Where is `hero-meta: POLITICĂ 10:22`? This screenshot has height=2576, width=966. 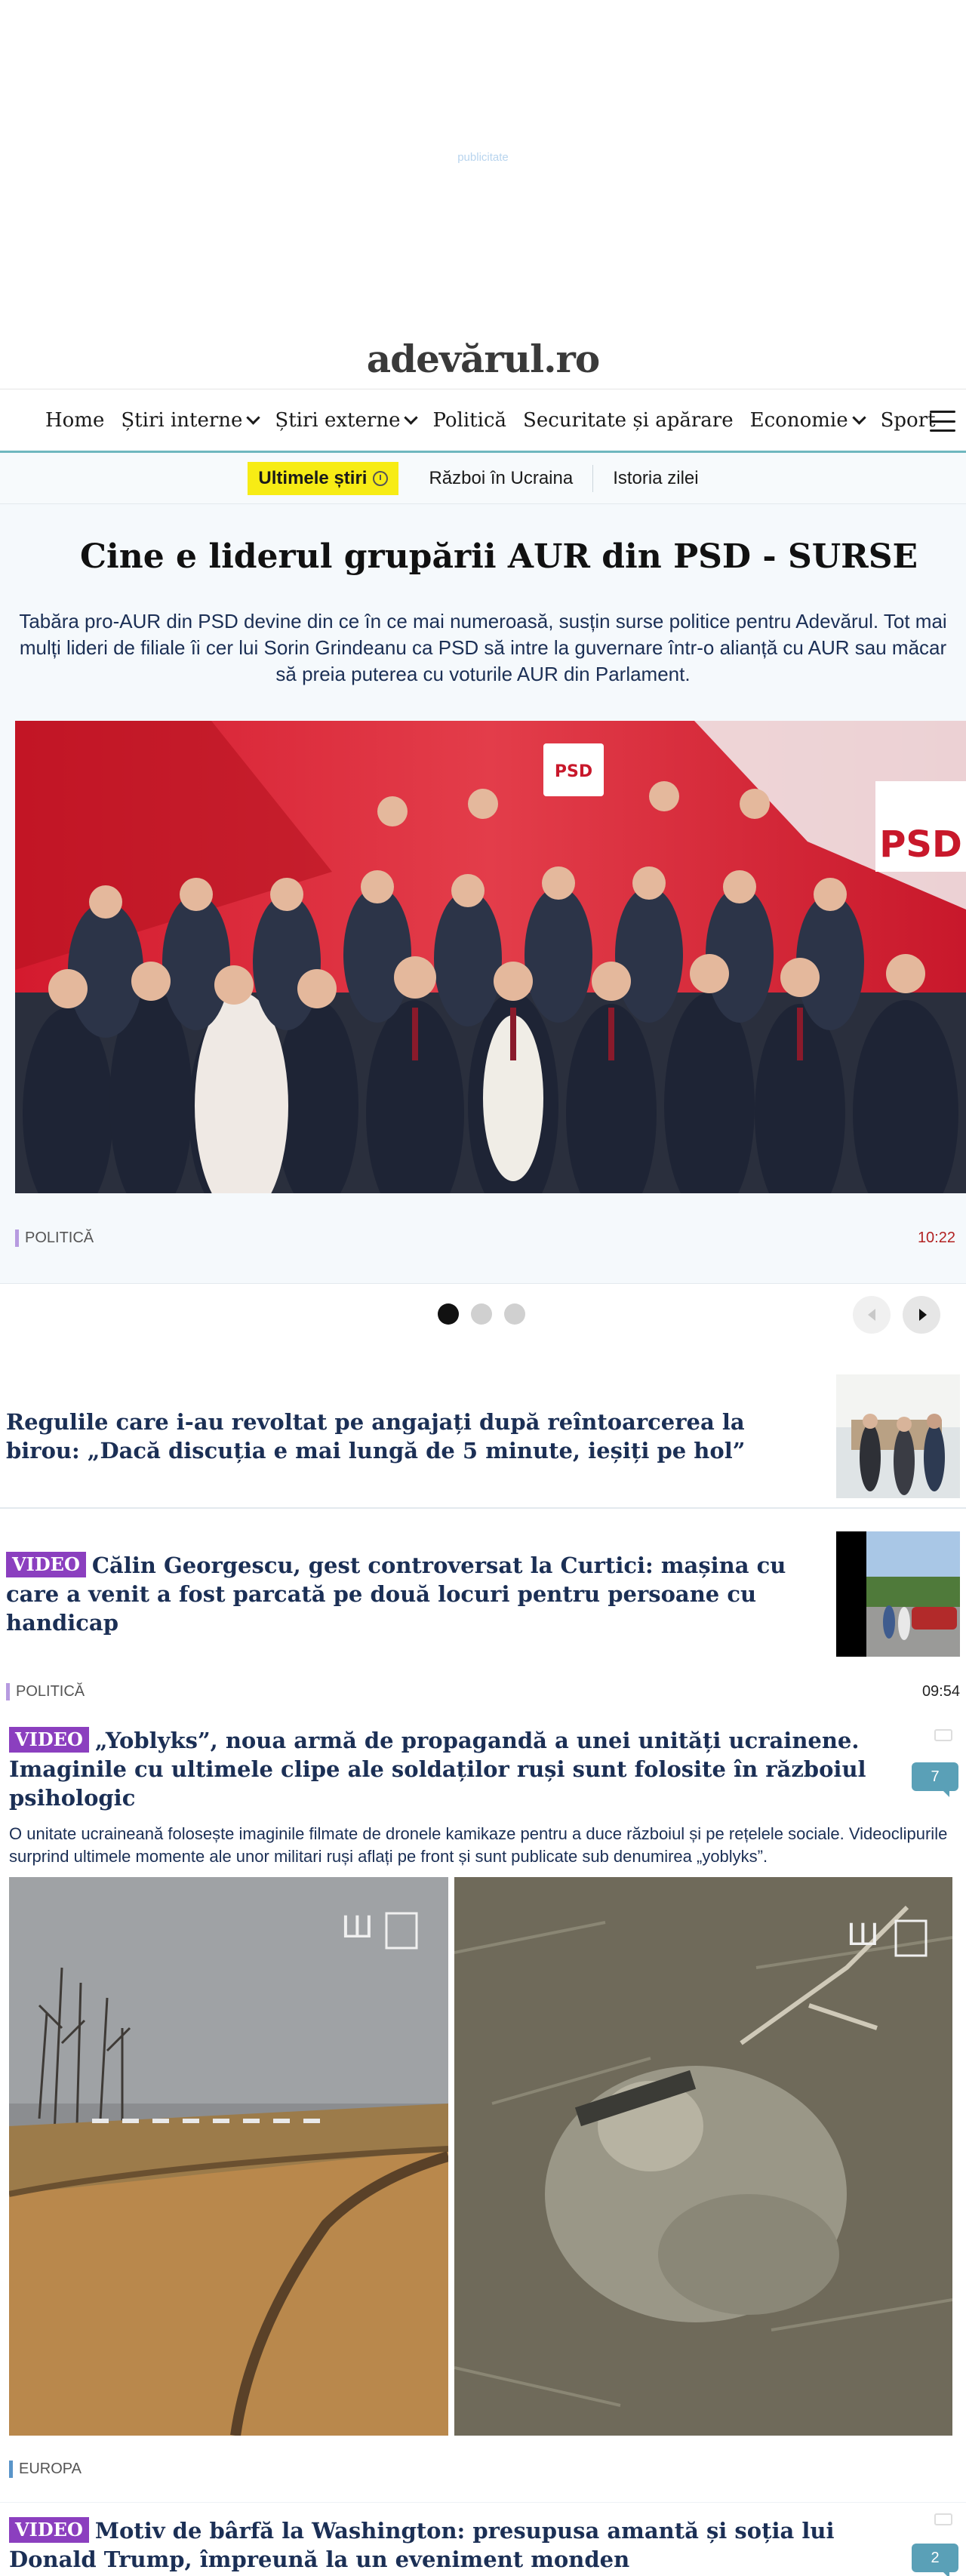 hero-meta: POLITICĂ 10:22 is located at coordinates (483, 1238).